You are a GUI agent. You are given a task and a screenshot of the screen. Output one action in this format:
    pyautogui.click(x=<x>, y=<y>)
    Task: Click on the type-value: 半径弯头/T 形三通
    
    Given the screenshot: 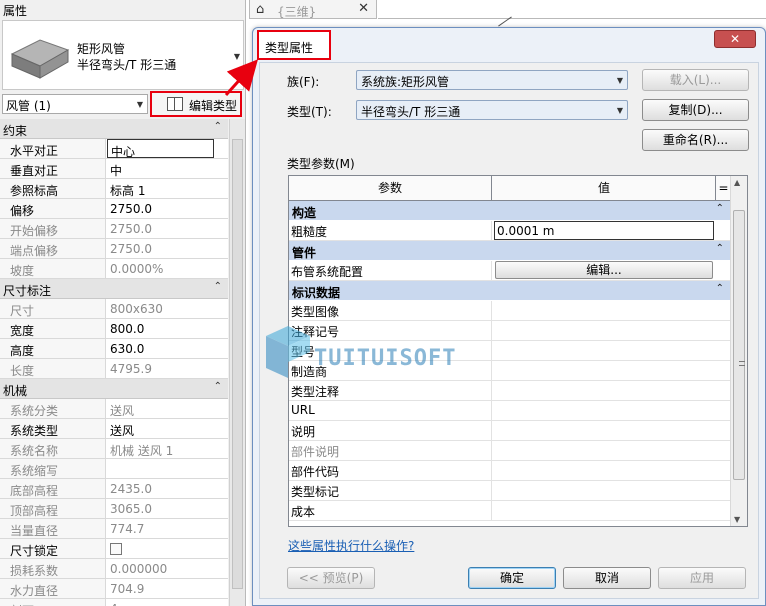 What is the action you would take?
    pyautogui.click(x=411, y=112)
    